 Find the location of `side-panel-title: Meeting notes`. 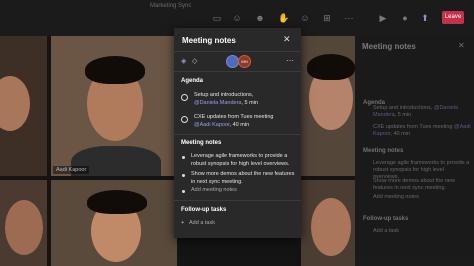

side-panel-title: Meeting notes is located at coordinates (389, 46).